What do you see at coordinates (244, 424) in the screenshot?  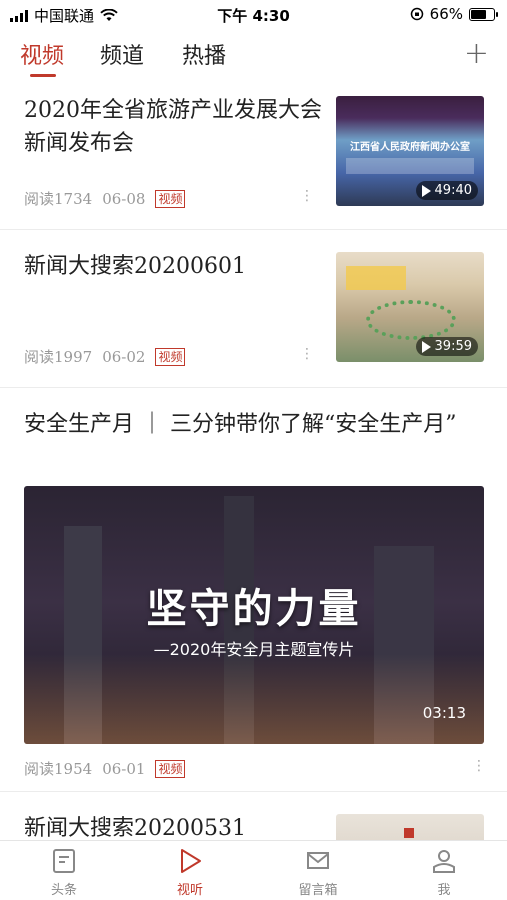 I see `item-title: 安全生产月 ｜ 三分钟带你了解“安全生产月”` at bounding box center [244, 424].